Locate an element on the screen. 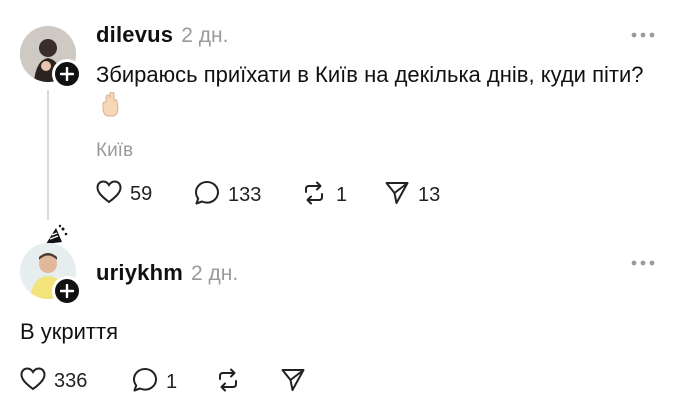  share-button: 13 is located at coordinates (412, 195).